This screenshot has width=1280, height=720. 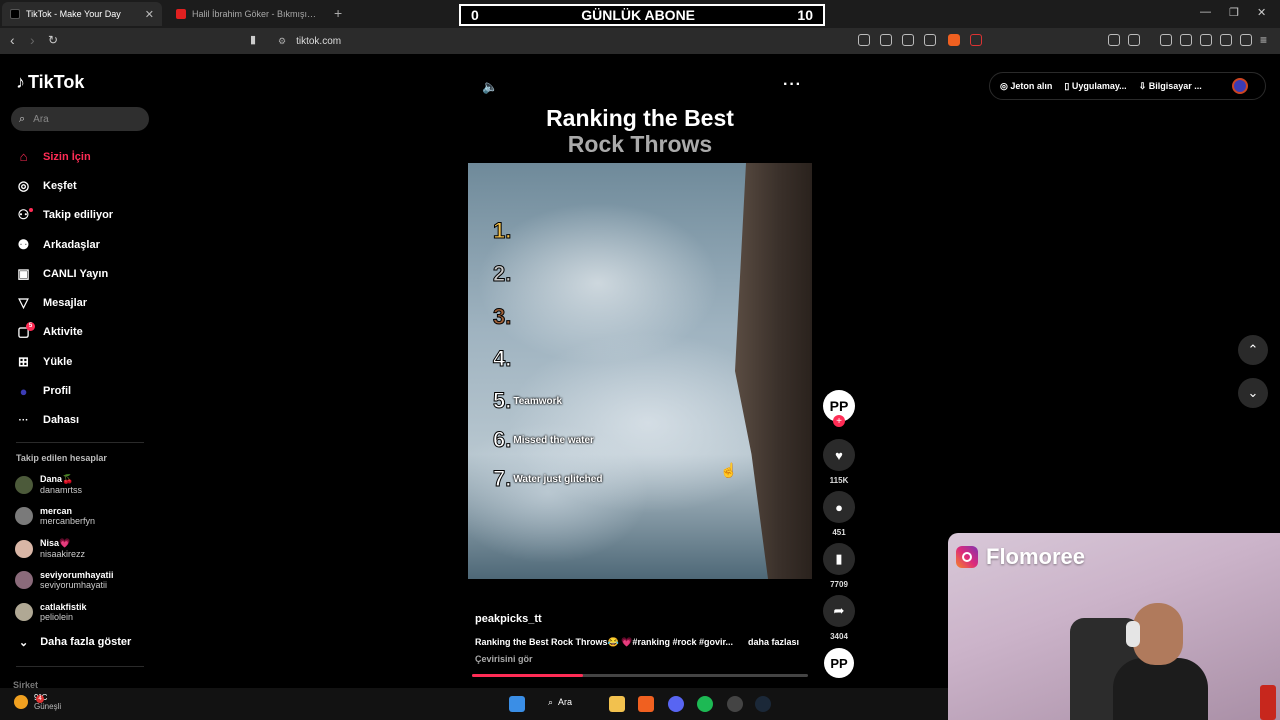 I want to click on rank-label: Missed the water, so click(x=553, y=440).